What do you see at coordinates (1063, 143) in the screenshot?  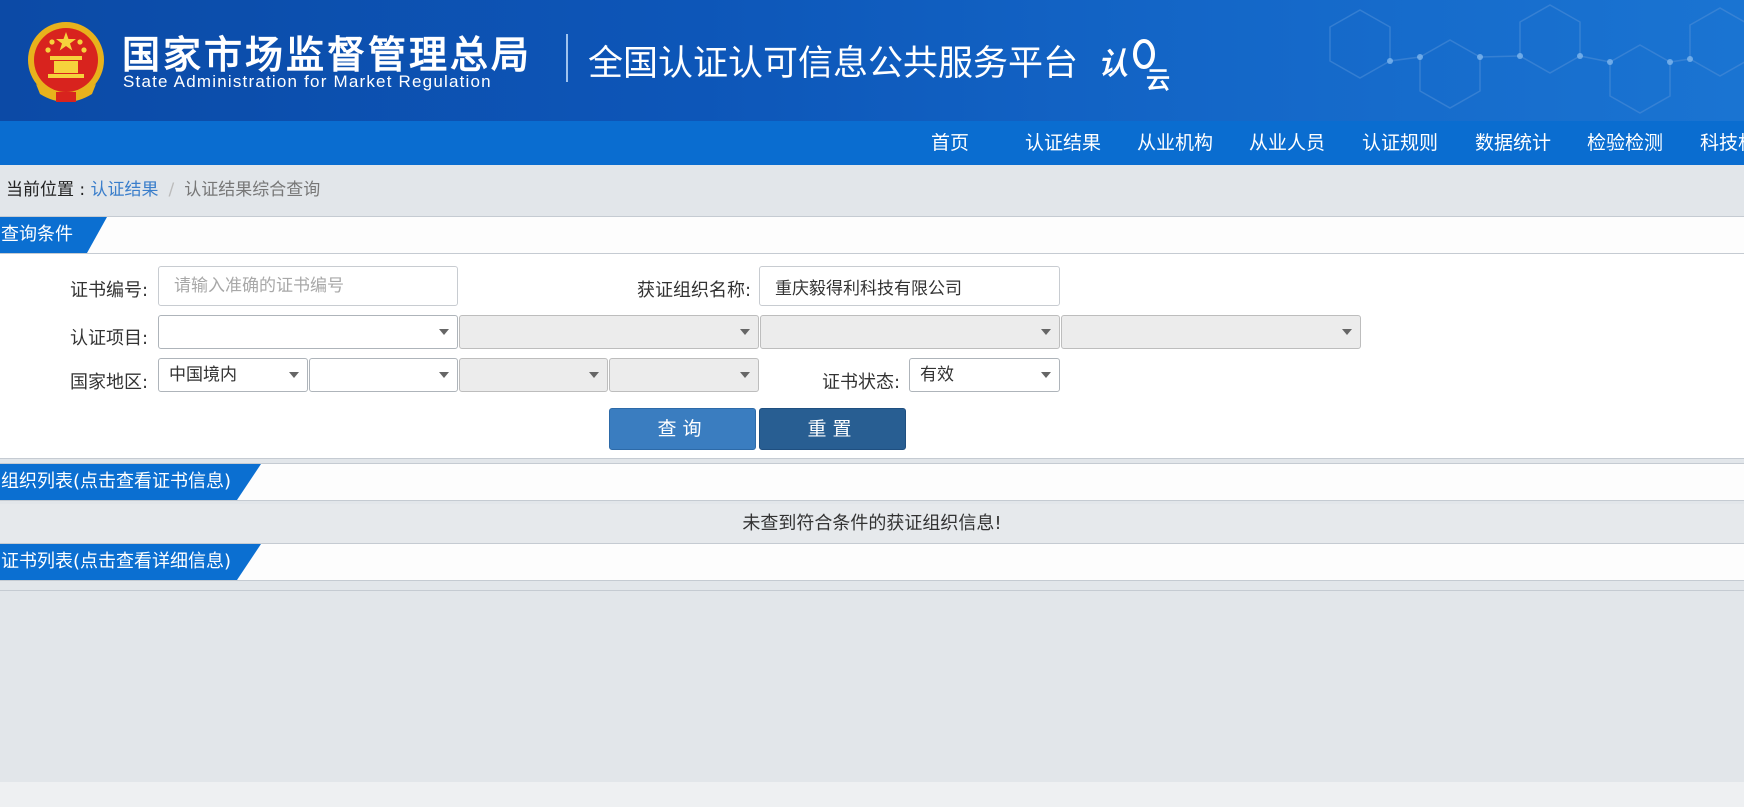 I see `nav-item-cert-results: 认证结果` at bounding box center [1063, 143].